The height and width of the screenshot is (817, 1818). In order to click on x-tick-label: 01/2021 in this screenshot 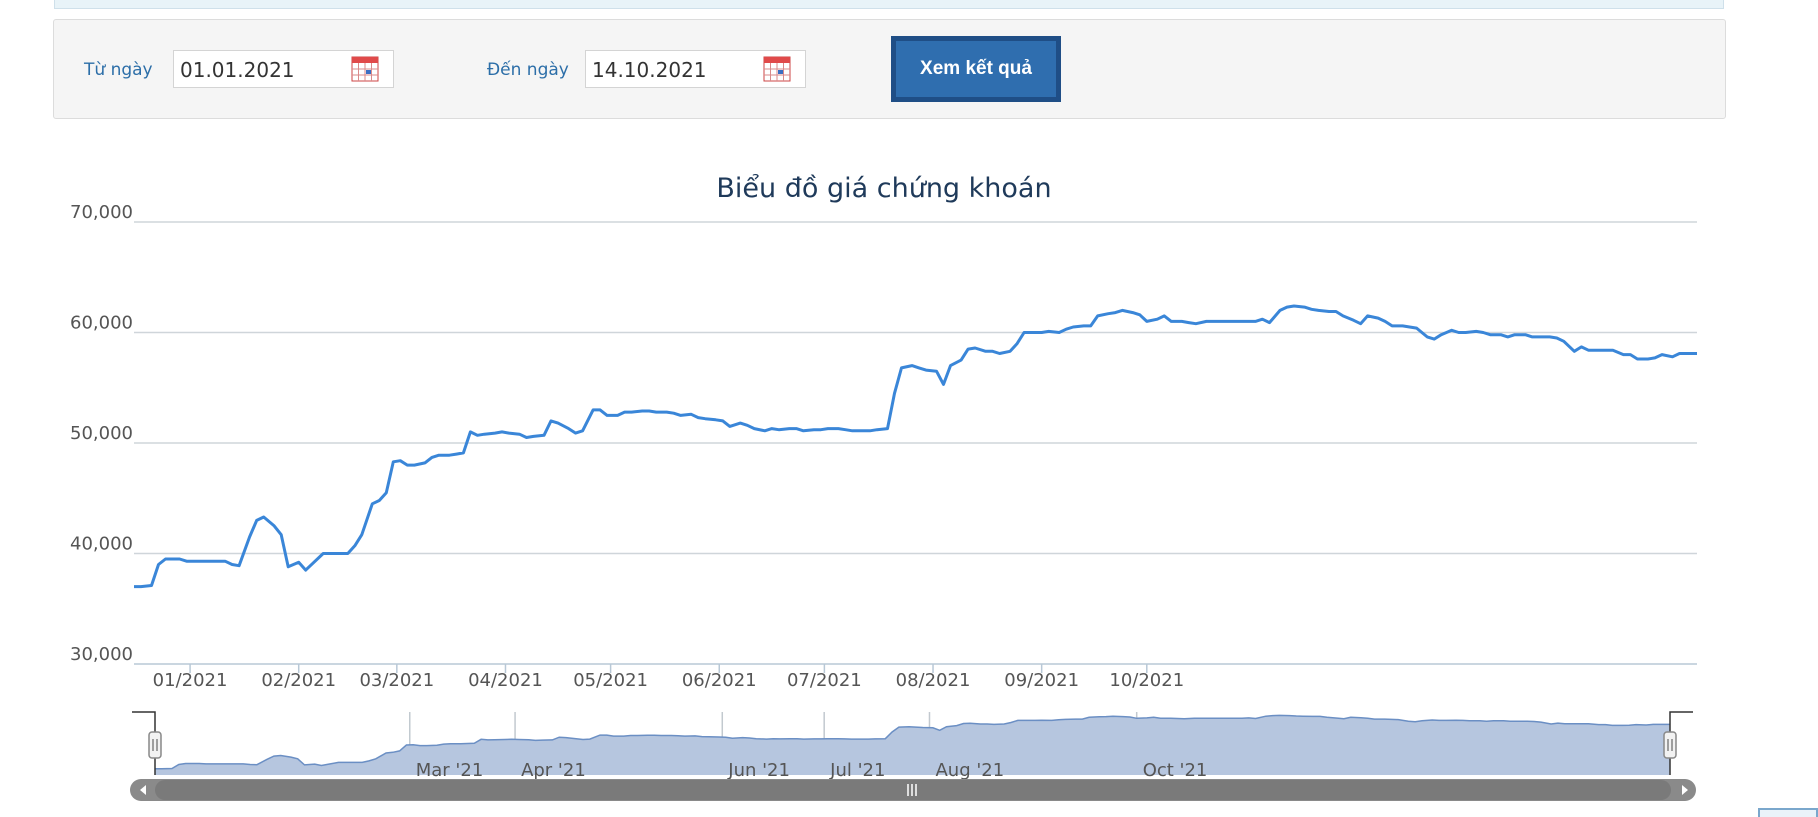, I will do `click(190, 680)`.